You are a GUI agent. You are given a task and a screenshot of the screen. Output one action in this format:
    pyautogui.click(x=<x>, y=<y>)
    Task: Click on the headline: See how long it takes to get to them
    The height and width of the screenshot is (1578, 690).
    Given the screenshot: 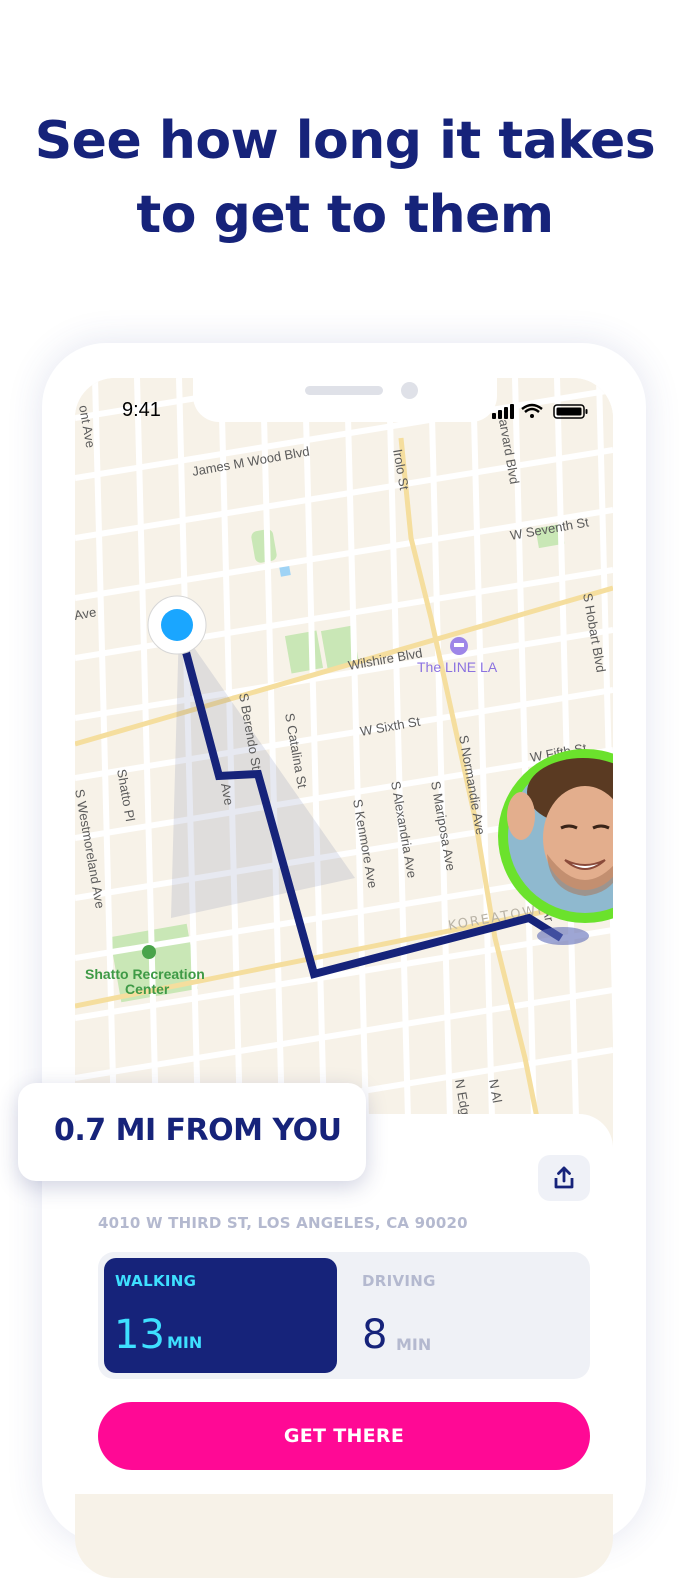 What is the action you would take?
    pyautogui.click(x=345, y=178)
    